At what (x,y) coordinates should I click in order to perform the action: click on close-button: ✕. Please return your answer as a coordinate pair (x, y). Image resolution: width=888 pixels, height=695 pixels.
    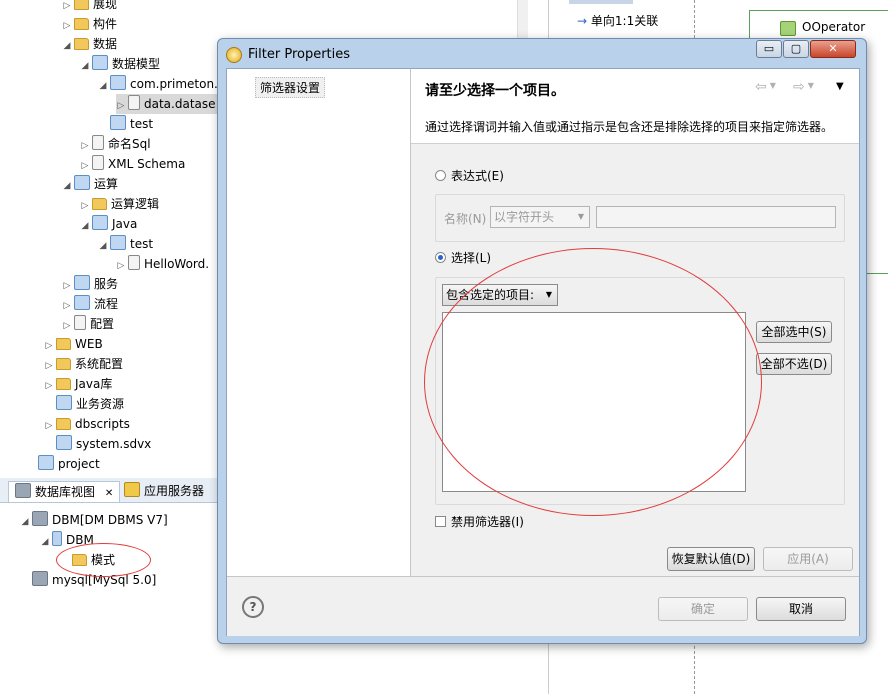
    Looking at the image, I should click on (833, 49).